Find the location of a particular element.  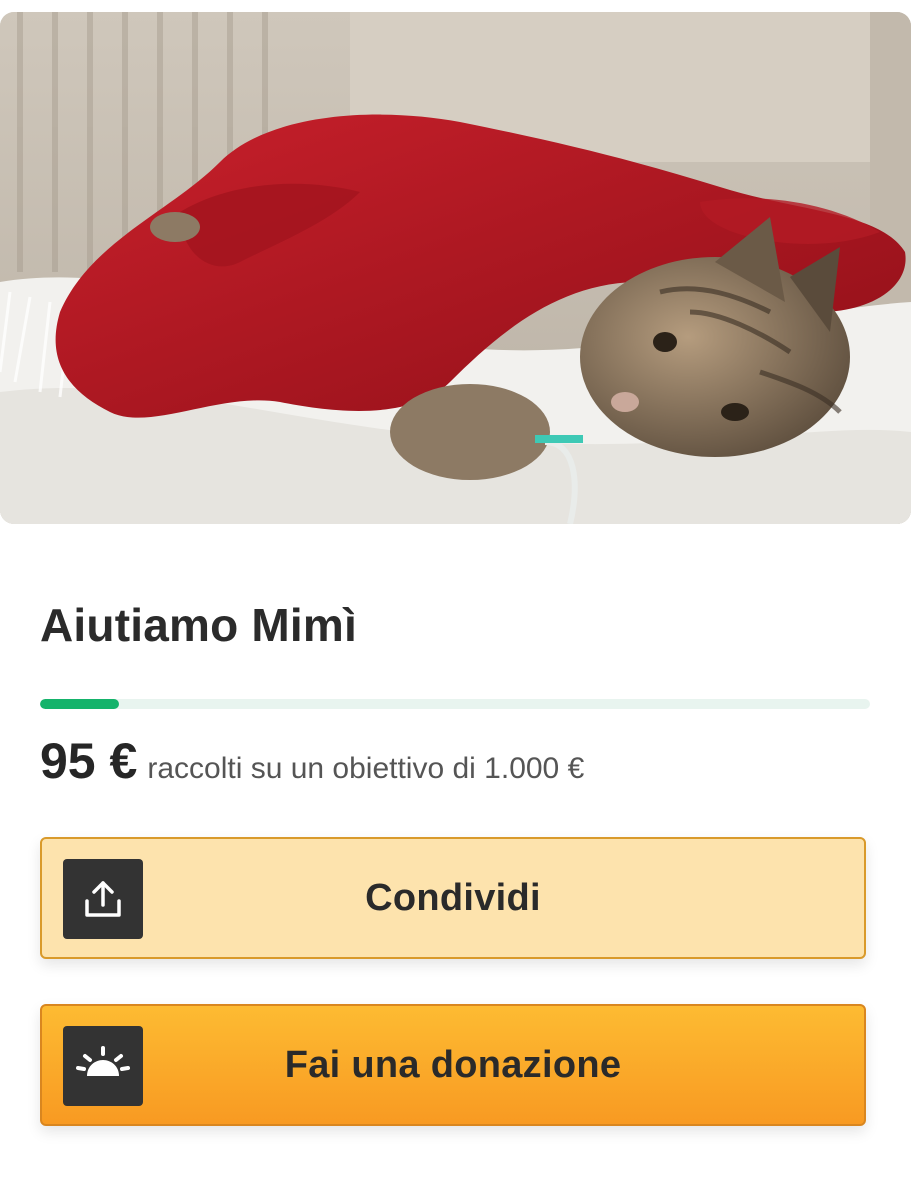

progress-fill is located at coordinates (79, 704).